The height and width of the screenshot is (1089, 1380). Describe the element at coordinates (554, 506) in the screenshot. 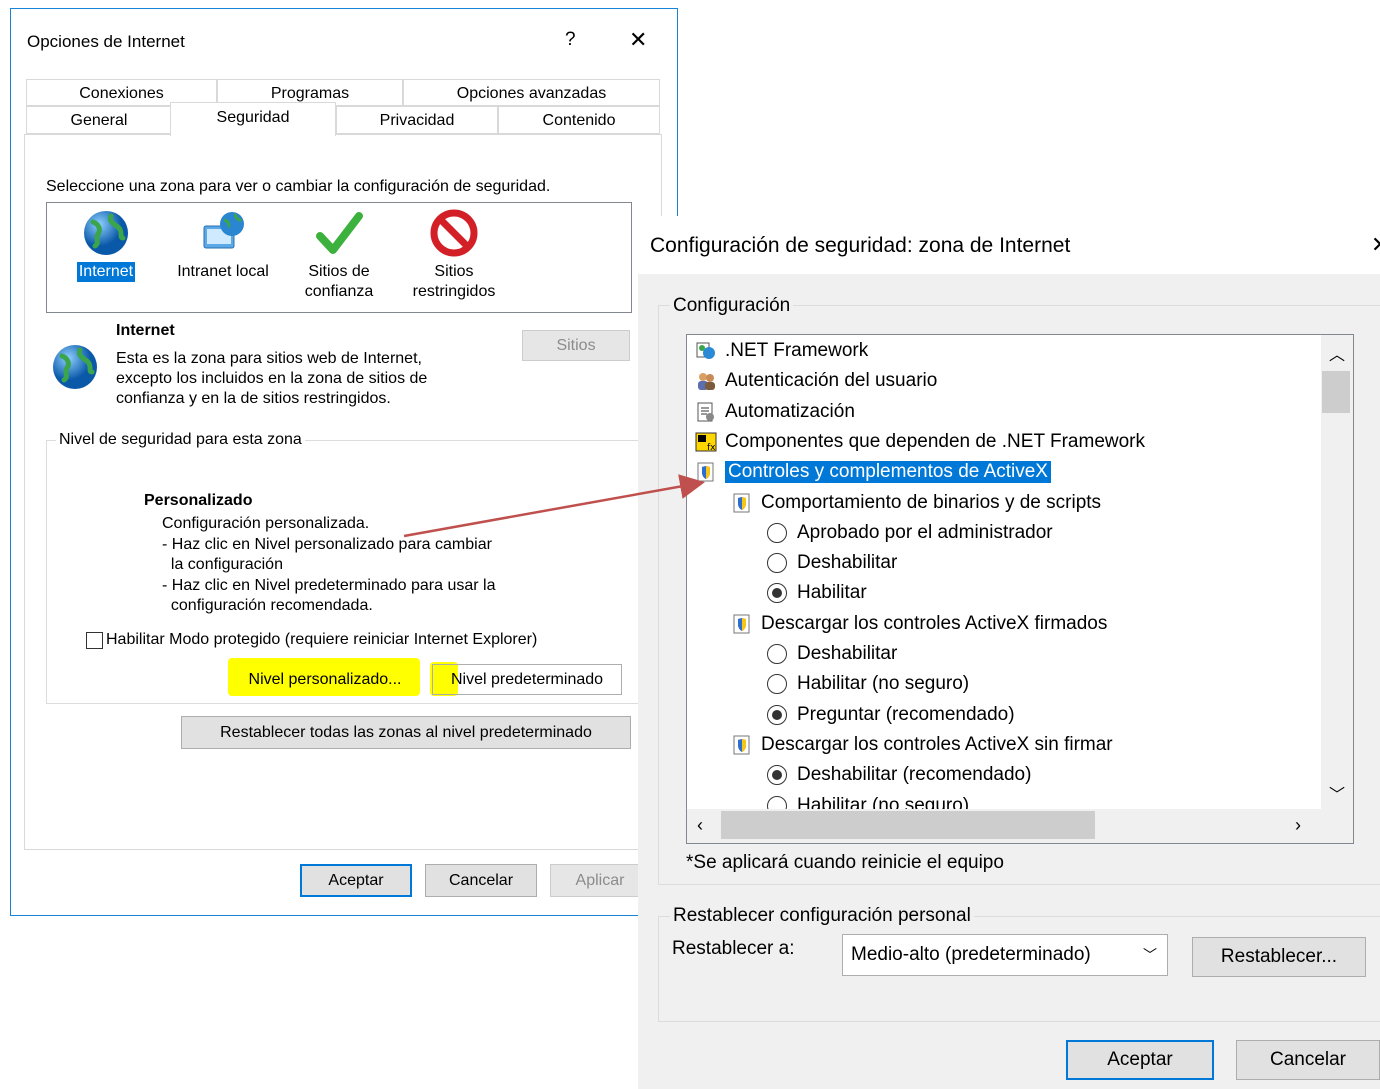

I see `annotation-arrow` at that location.